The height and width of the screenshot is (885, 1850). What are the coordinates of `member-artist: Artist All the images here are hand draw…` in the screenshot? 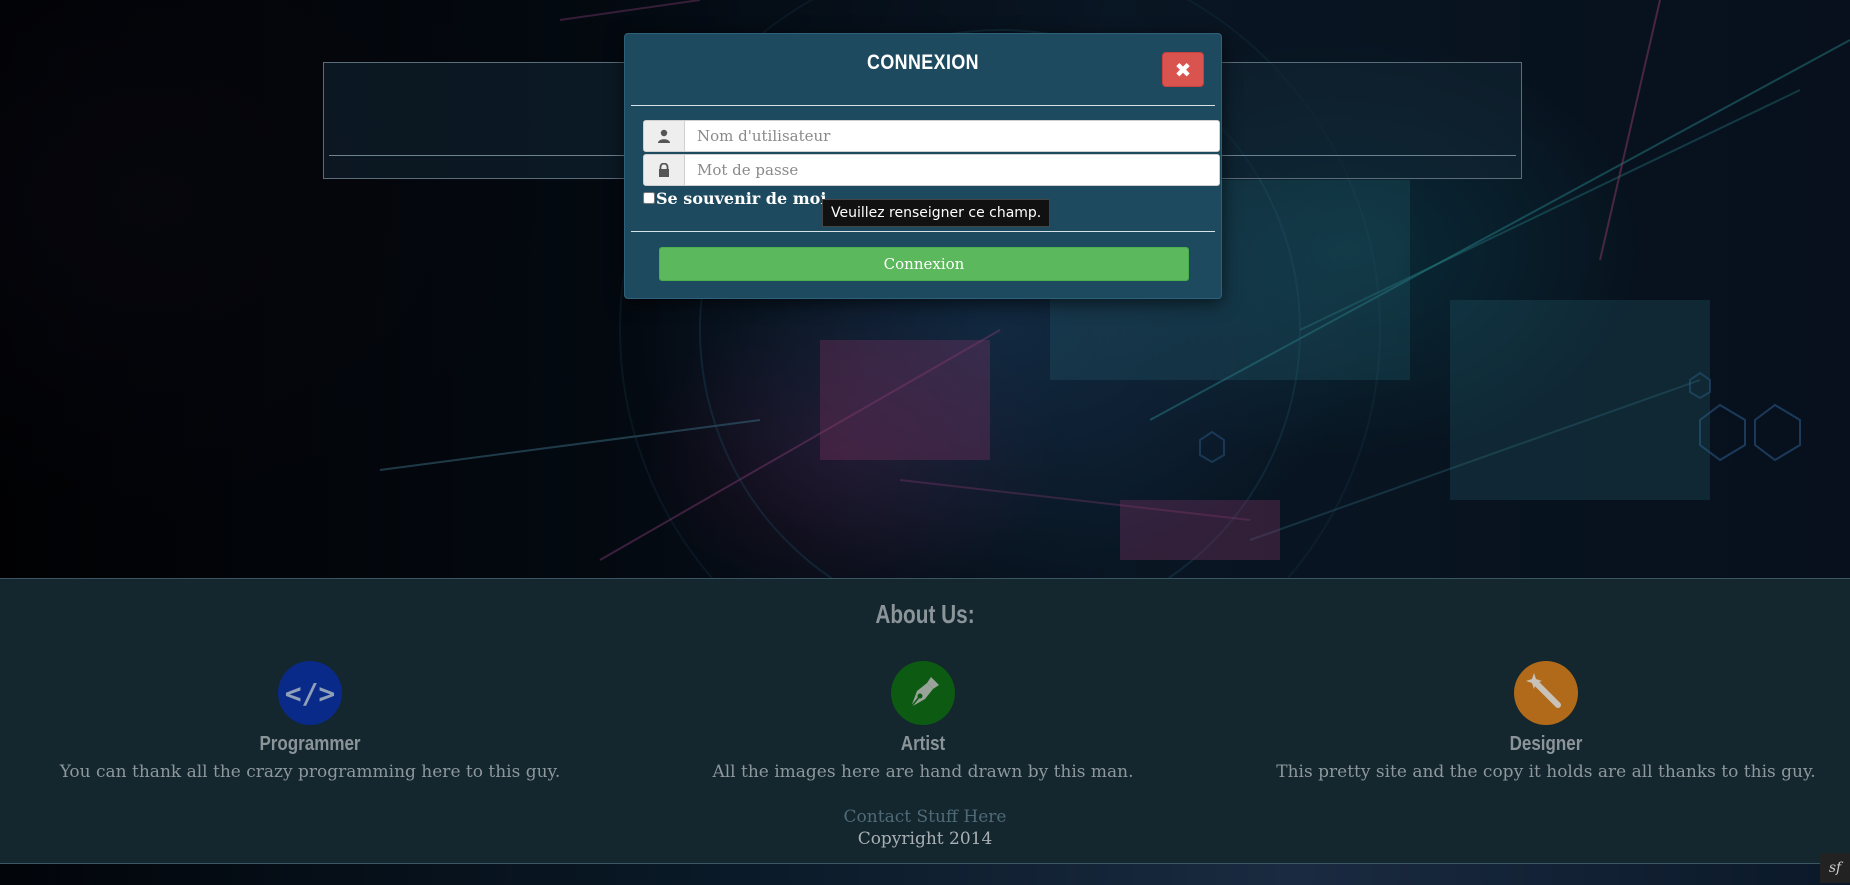 It's located at (923, 721).